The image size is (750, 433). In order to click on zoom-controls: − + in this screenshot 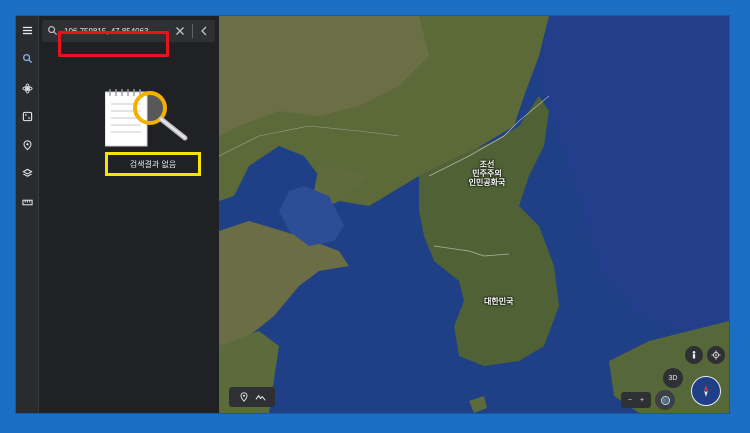, I will do `click(636, 400)`.